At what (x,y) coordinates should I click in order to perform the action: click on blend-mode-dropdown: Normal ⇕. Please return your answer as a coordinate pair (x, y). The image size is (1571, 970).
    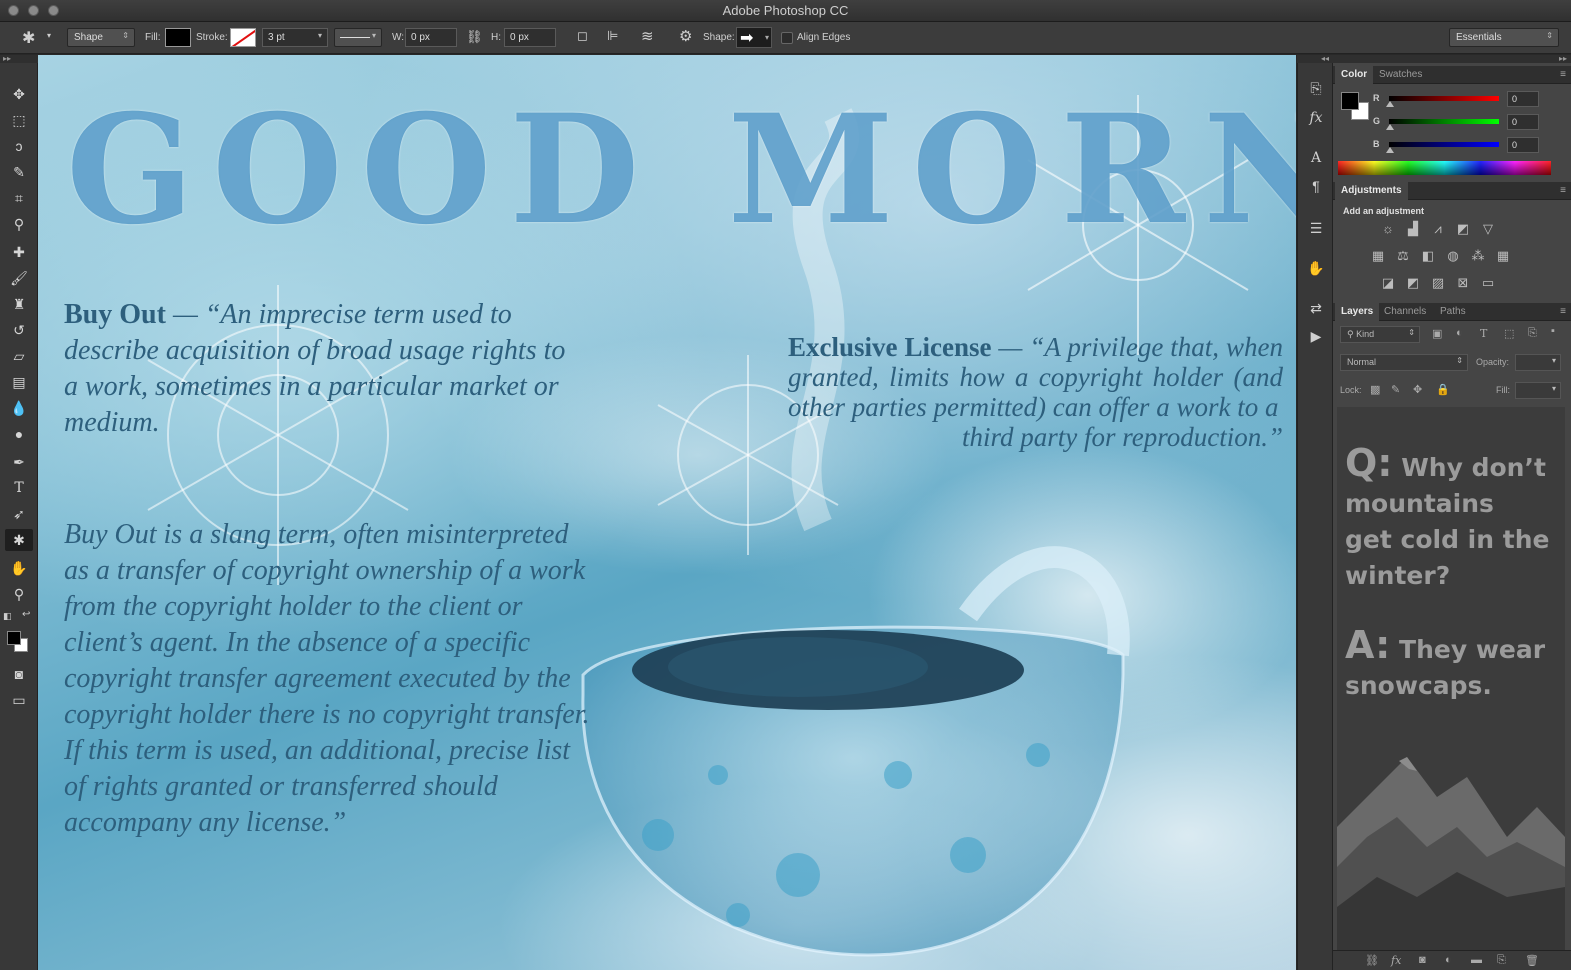
    Looking at the image, I should click on (1404, 362).